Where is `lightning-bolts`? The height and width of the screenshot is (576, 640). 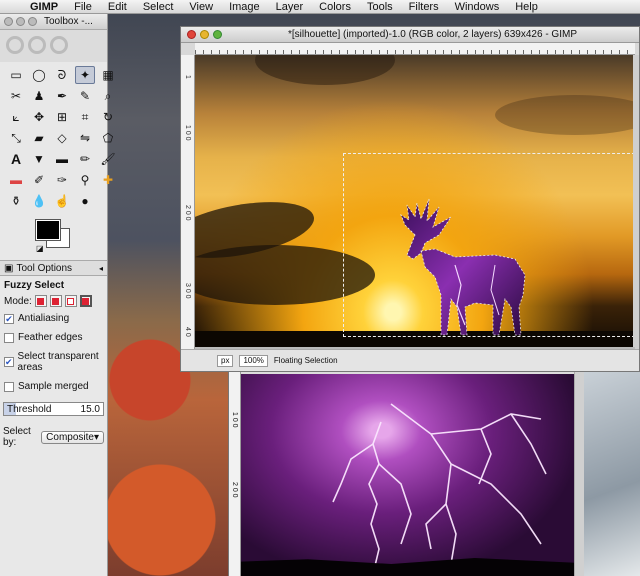 lightning-bolts is located at coordinates (439, 489).